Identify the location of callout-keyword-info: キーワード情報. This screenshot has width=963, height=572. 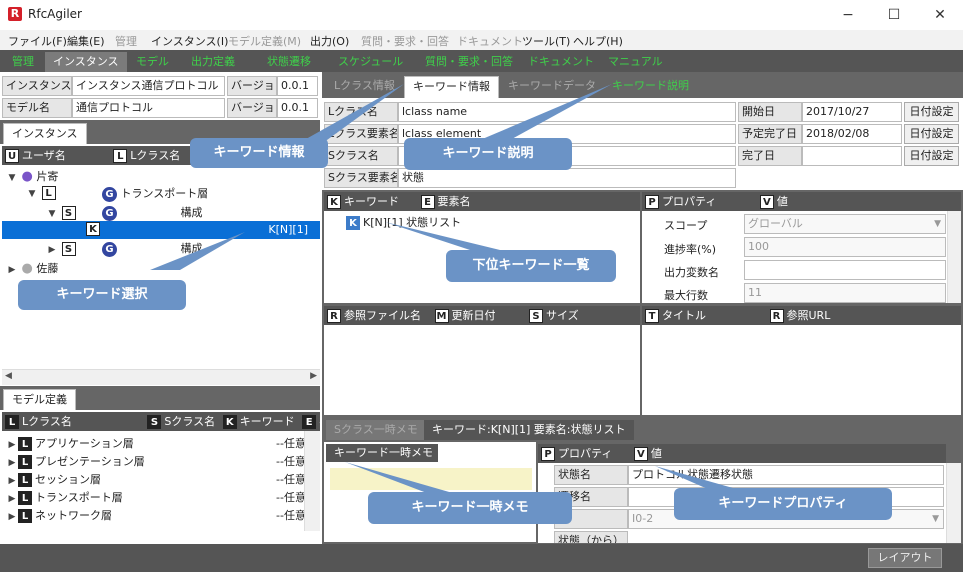
(259, 153).